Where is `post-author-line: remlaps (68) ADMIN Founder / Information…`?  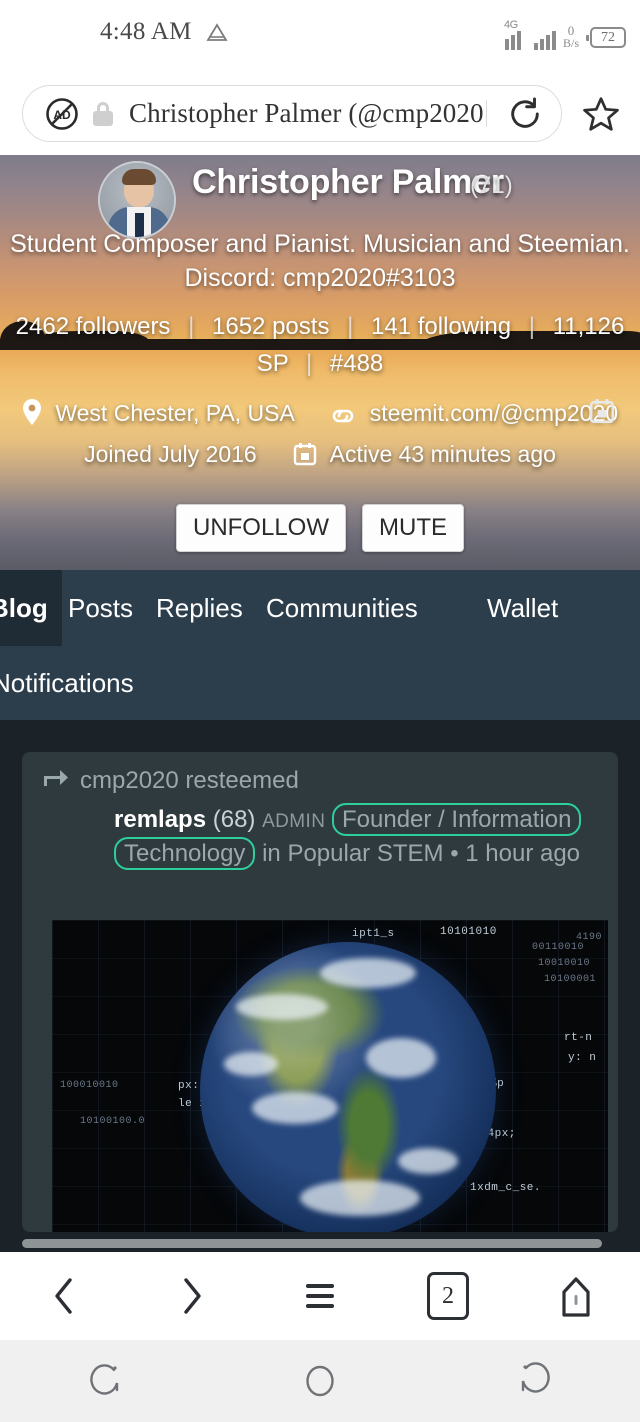 post-author-line: remlaps (68) ADMIN Founder / Information… is located at coordinates (359, 836).